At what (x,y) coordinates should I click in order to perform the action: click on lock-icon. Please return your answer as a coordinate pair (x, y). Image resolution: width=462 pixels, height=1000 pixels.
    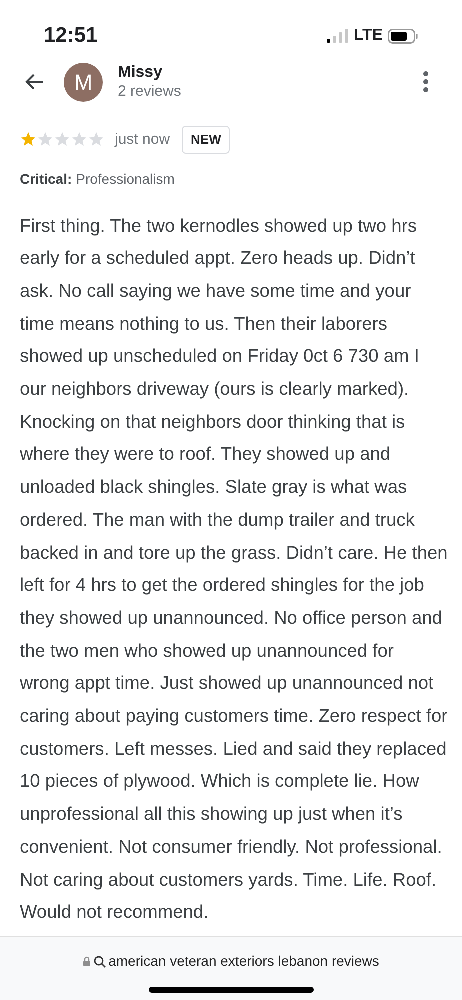
    Looking at the image, I should click on (86, 961).